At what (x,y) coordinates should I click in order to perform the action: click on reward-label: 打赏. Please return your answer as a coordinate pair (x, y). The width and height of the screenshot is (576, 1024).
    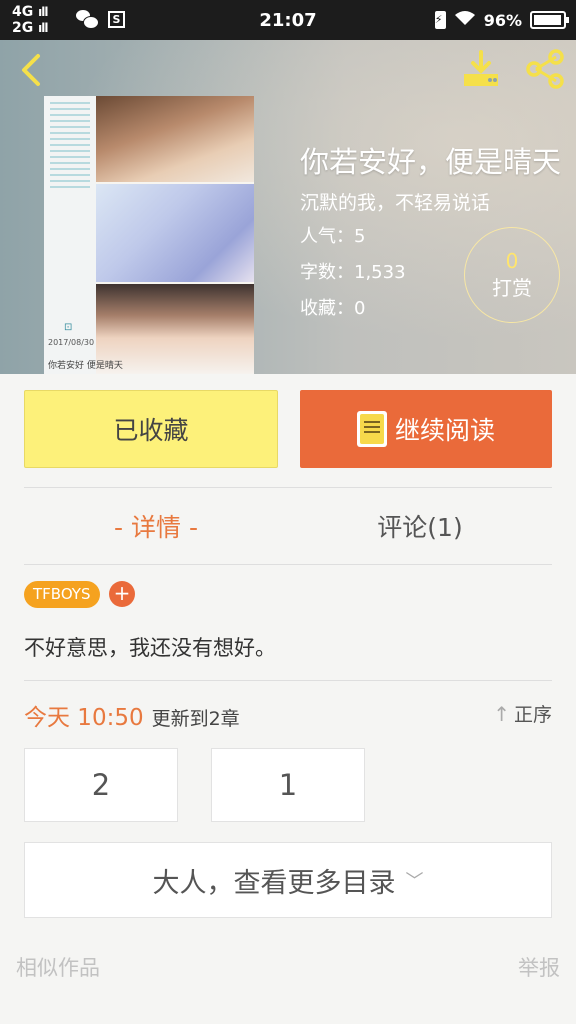
    Looking at the image, I should click on (512, 288).